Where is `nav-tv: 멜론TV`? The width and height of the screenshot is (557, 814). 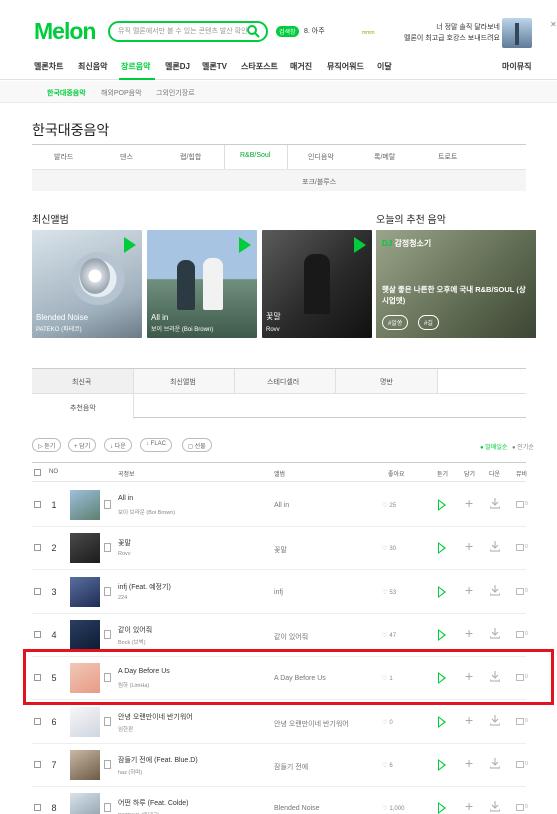
nav-tv: 멜론TV is located at coordinates (214, 66).